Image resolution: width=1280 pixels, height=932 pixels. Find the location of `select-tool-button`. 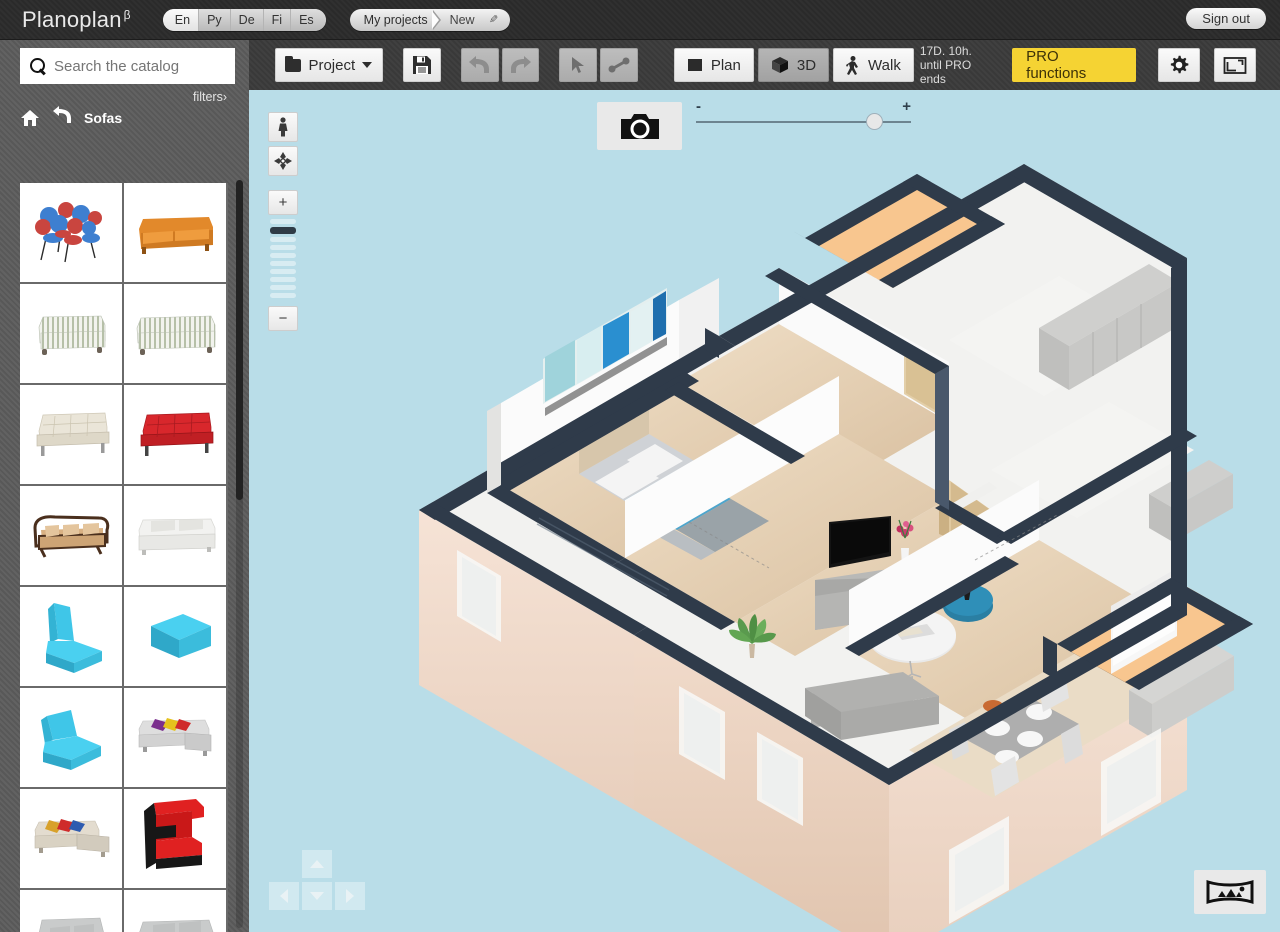

select-tool-button is located at coordinates (578, 65).